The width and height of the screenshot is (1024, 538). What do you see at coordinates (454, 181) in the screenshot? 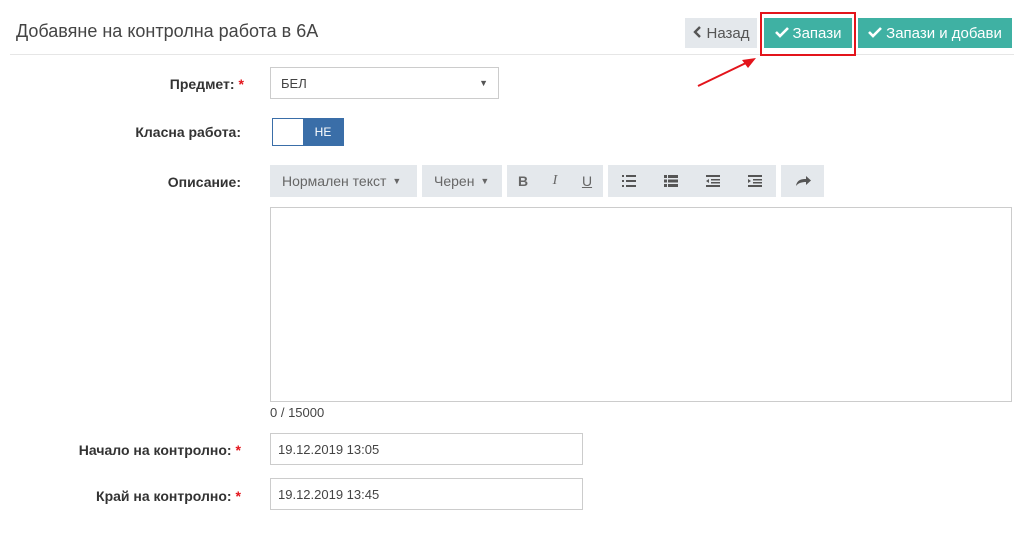
I see `color-dropdown-label: Черен` at bounding box center [454, 181].